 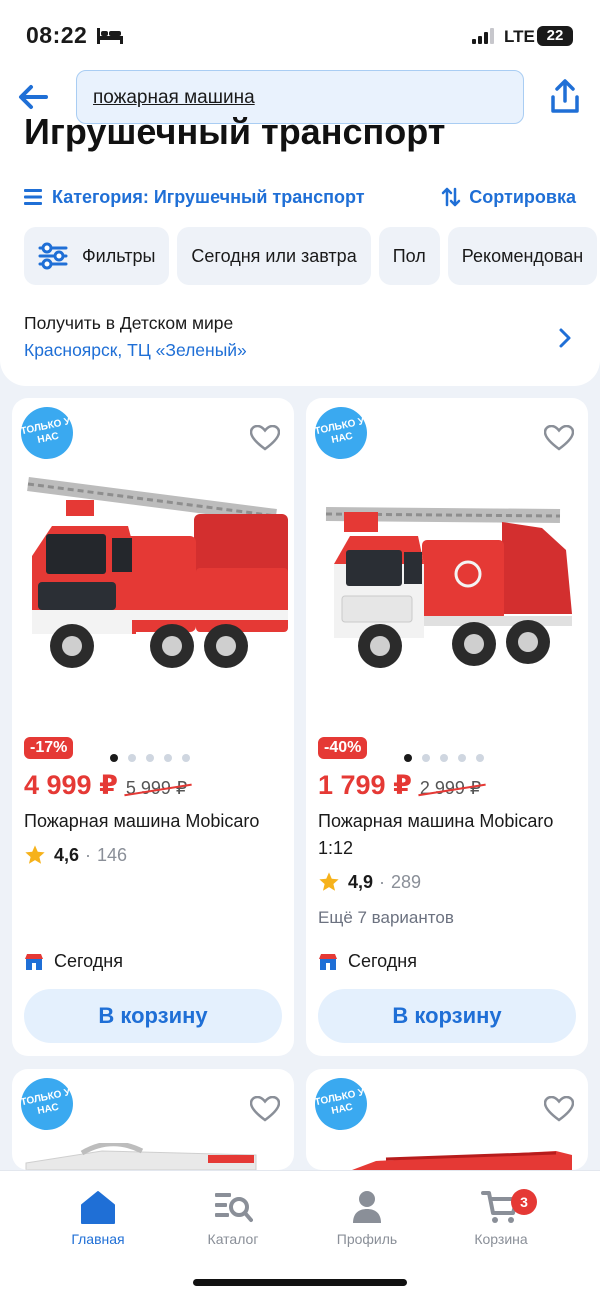 I want to click on variants-link: Ещё 7 вариантов, so click(x=386, y=918).